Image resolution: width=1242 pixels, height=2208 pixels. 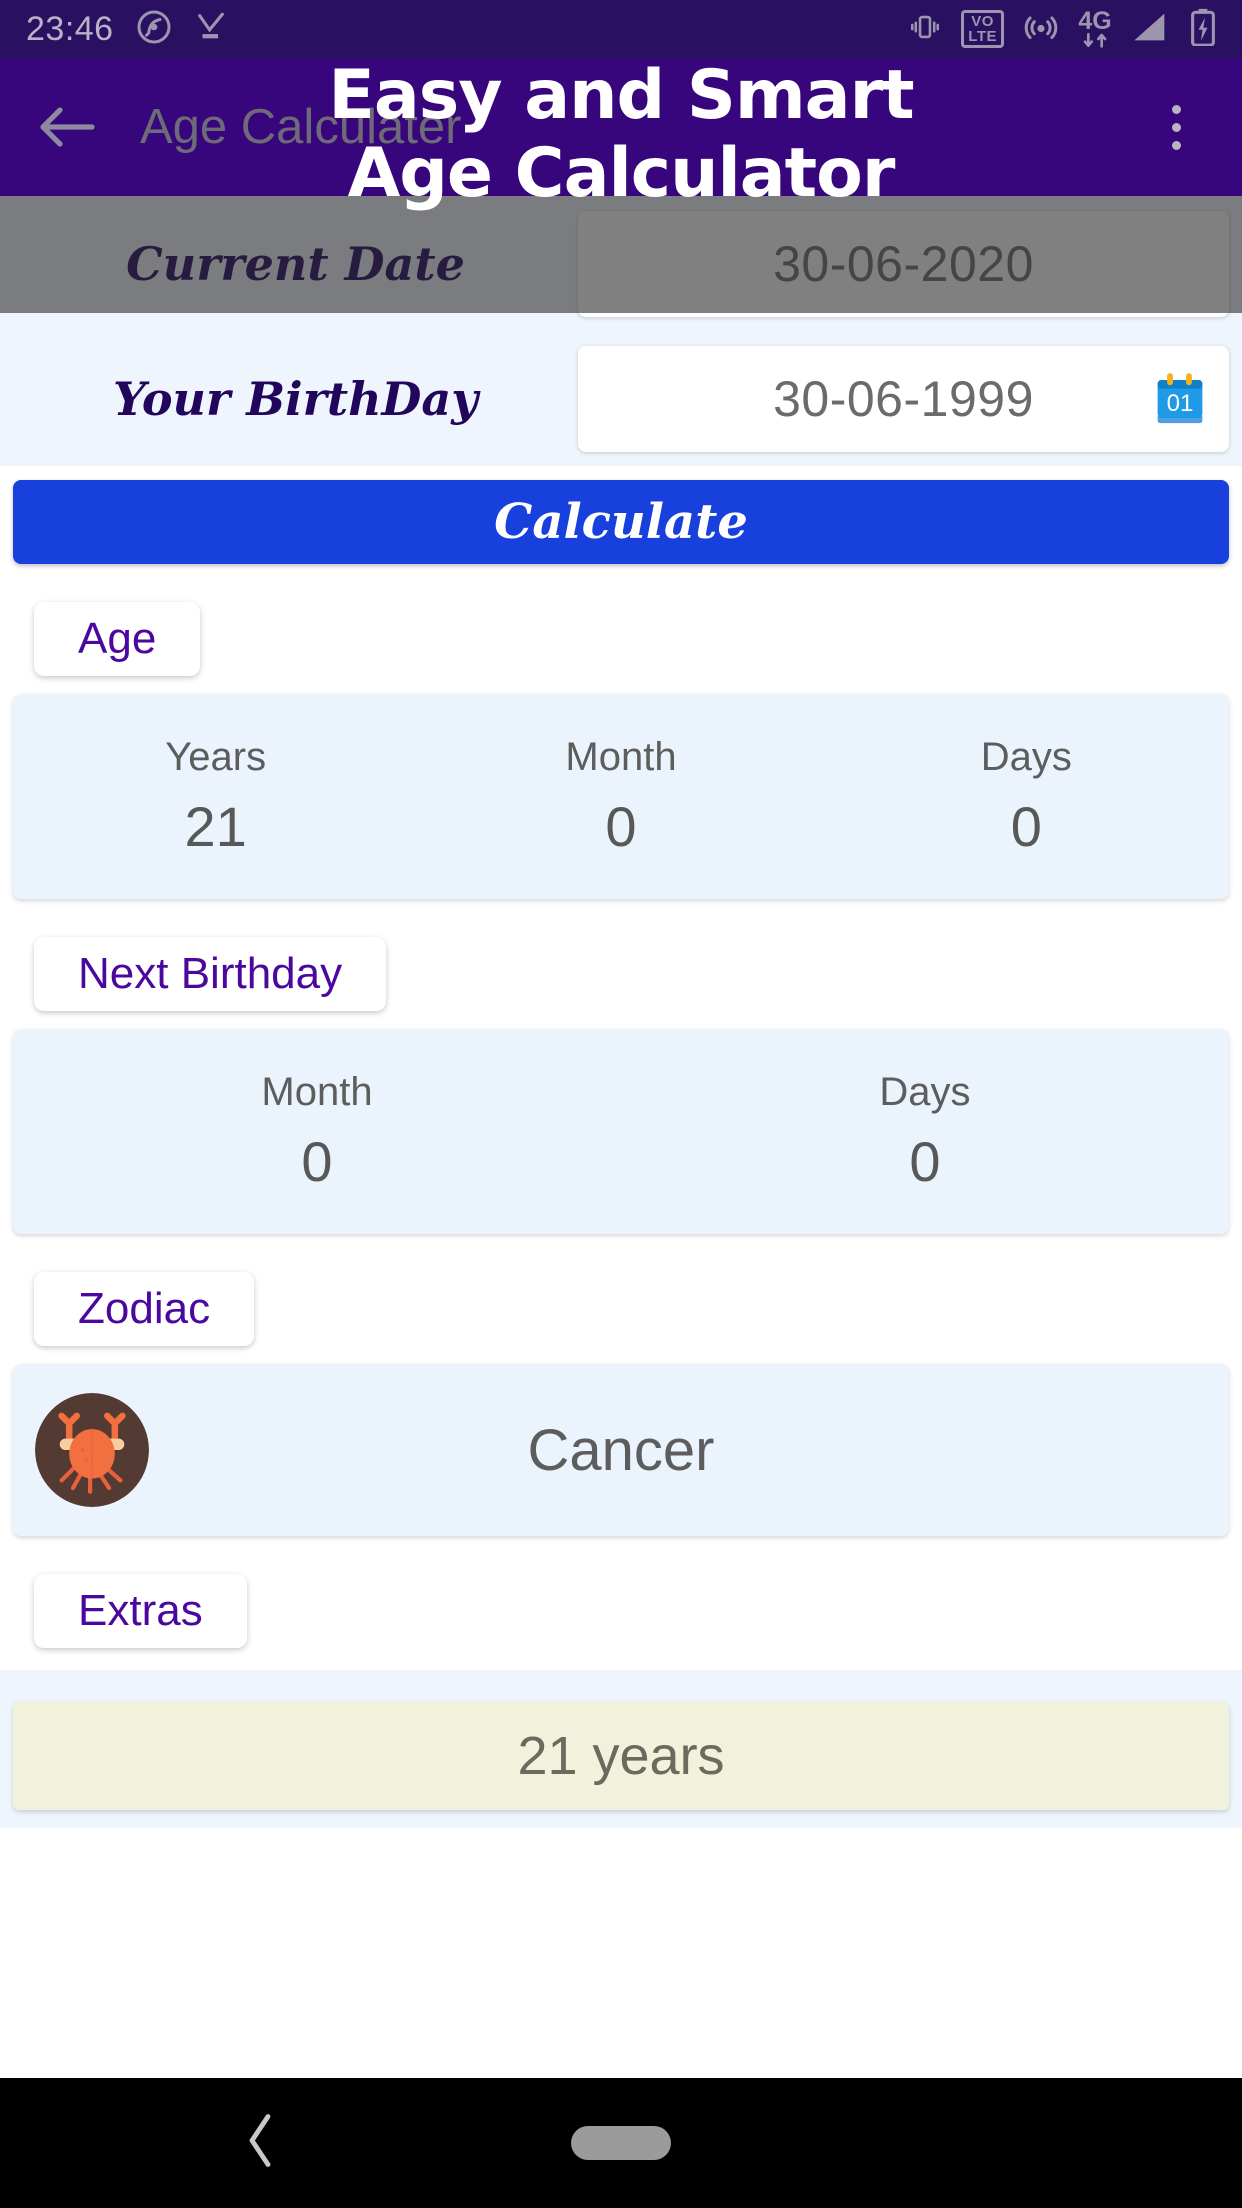 What do you see at coordinates (215, 826) in the screenshot?
I see `age-years-value: 21` at bounding box center [215, 826].